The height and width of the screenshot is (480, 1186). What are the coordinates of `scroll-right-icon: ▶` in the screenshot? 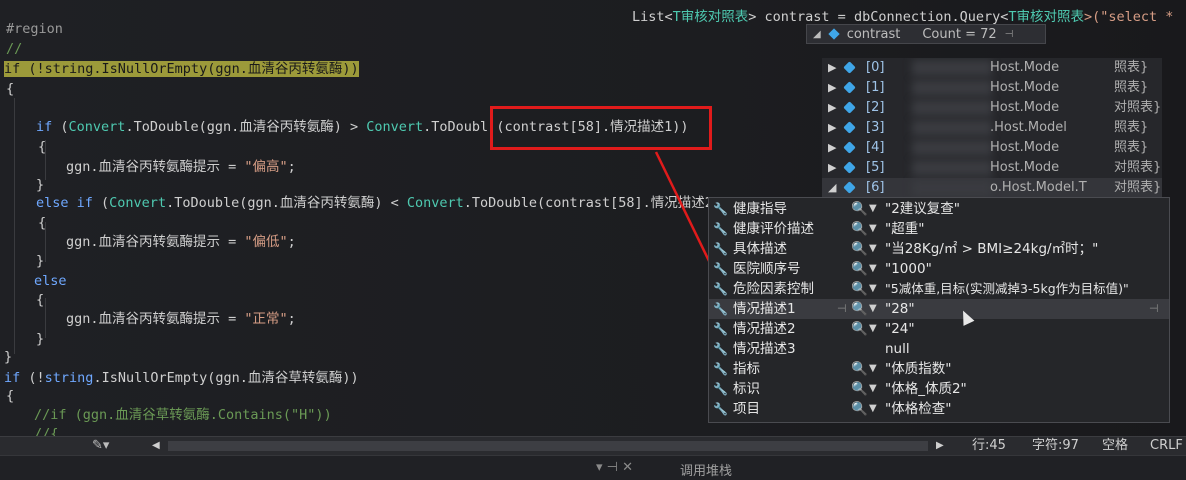 It's located at (940, 446).